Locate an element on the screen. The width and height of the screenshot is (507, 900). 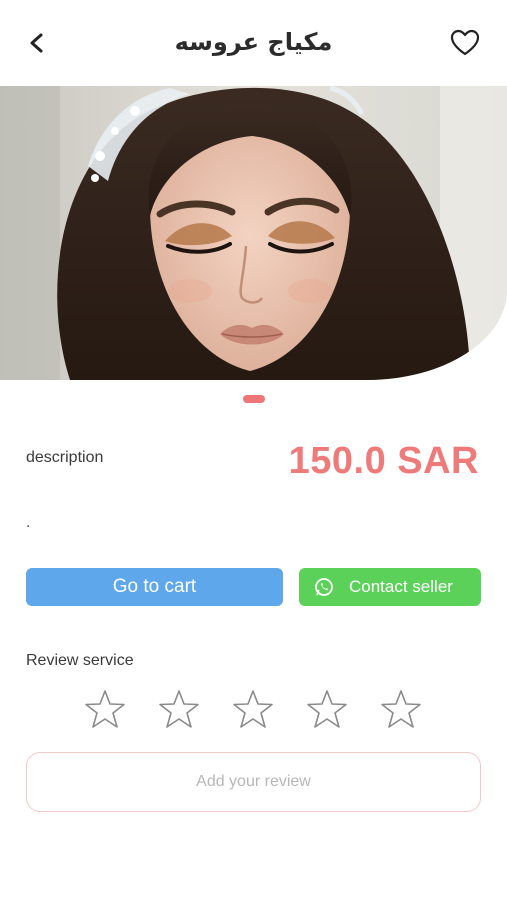
app-header: مكياج عروسه is located at coordinates (253, 43).